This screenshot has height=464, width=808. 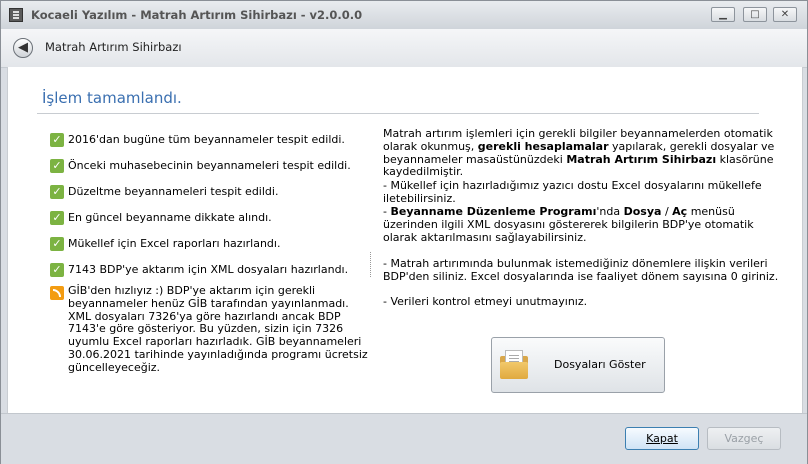 I want to click on wizard-header: ◀ Matrah Artırım Sihirbazı, so click(x=404, y=48).